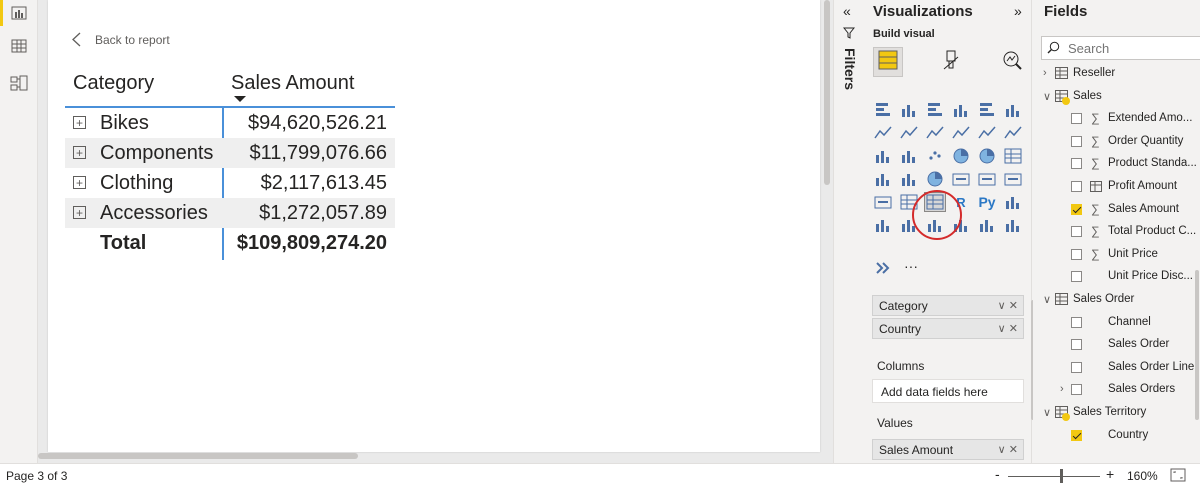 This screenshot has width=1200, height=488. What do you see at coordinates (1013, 179) in the screenshot?
I see `kpi-visual-icon` at bounding box center [1013, 179].